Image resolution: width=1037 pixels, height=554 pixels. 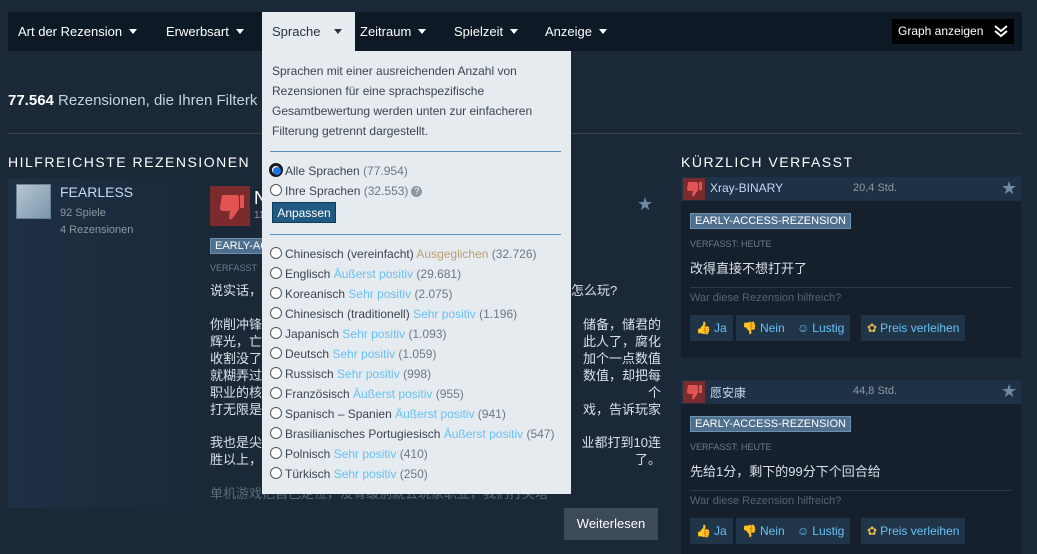 What do you see at coordinates (851, 189) in the screenshot?
I see `review-card-header: Xray-BINARY 20,4 Std. ★` at bounding box center [851, 189].